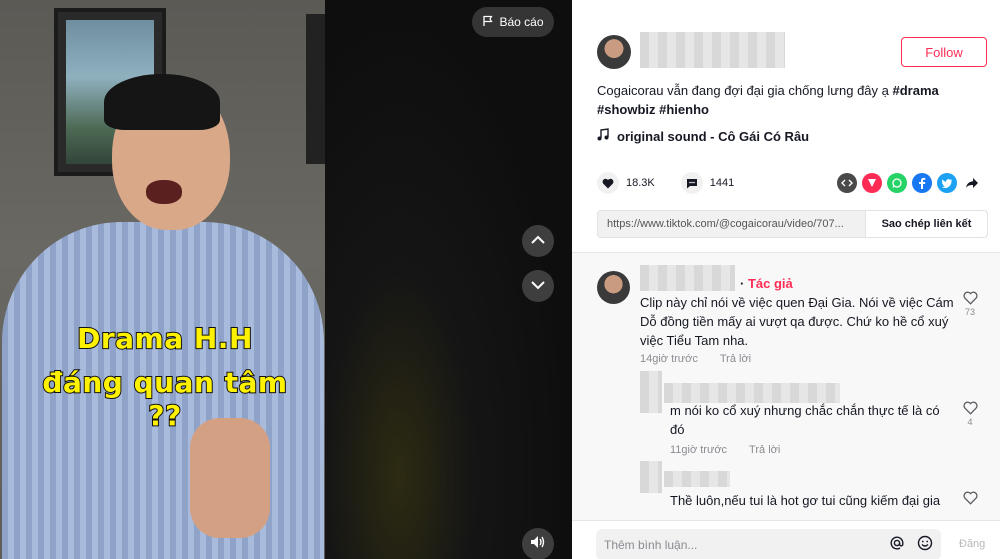 The height and width of the screenshot is (559, 1000). I want to click on author-avatar, so click(614, 52).